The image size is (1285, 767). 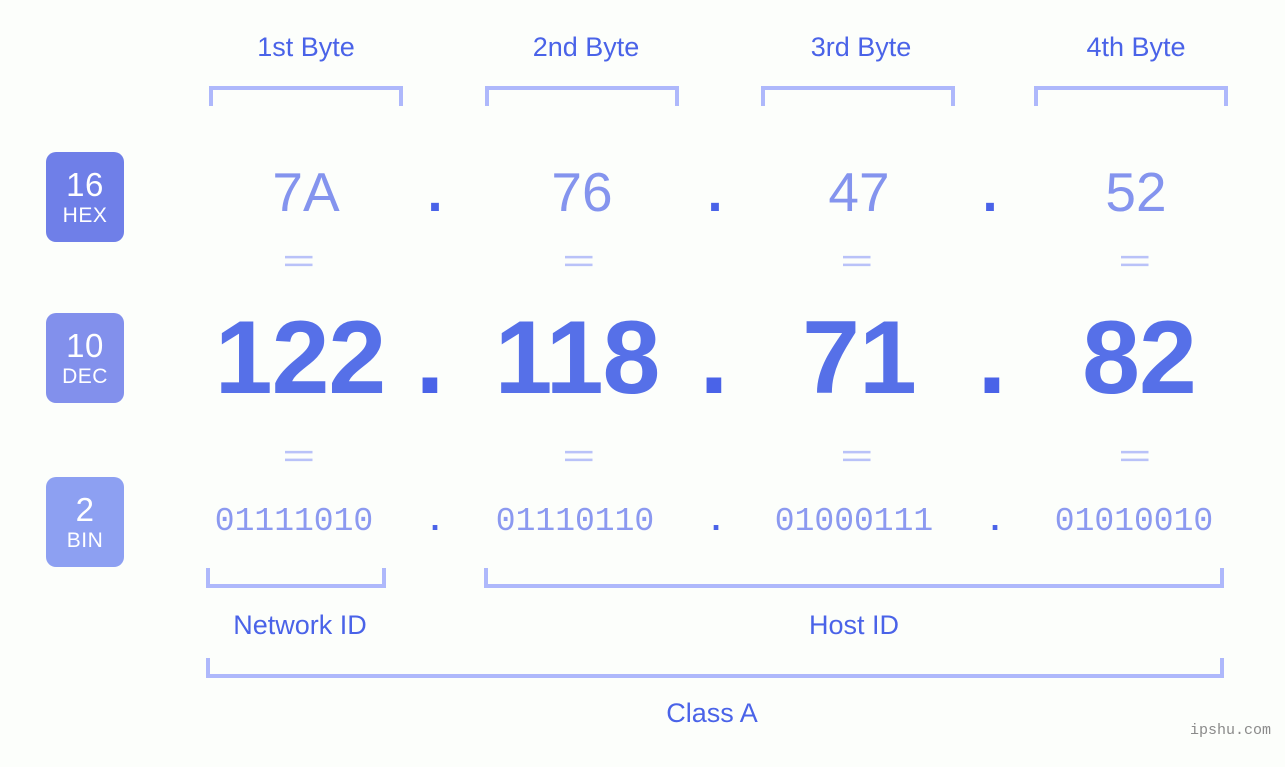 What do you see at coordinates (712, 713) in the screenshot?
I see `class-label: Class A` at bounding box center [712, 713].